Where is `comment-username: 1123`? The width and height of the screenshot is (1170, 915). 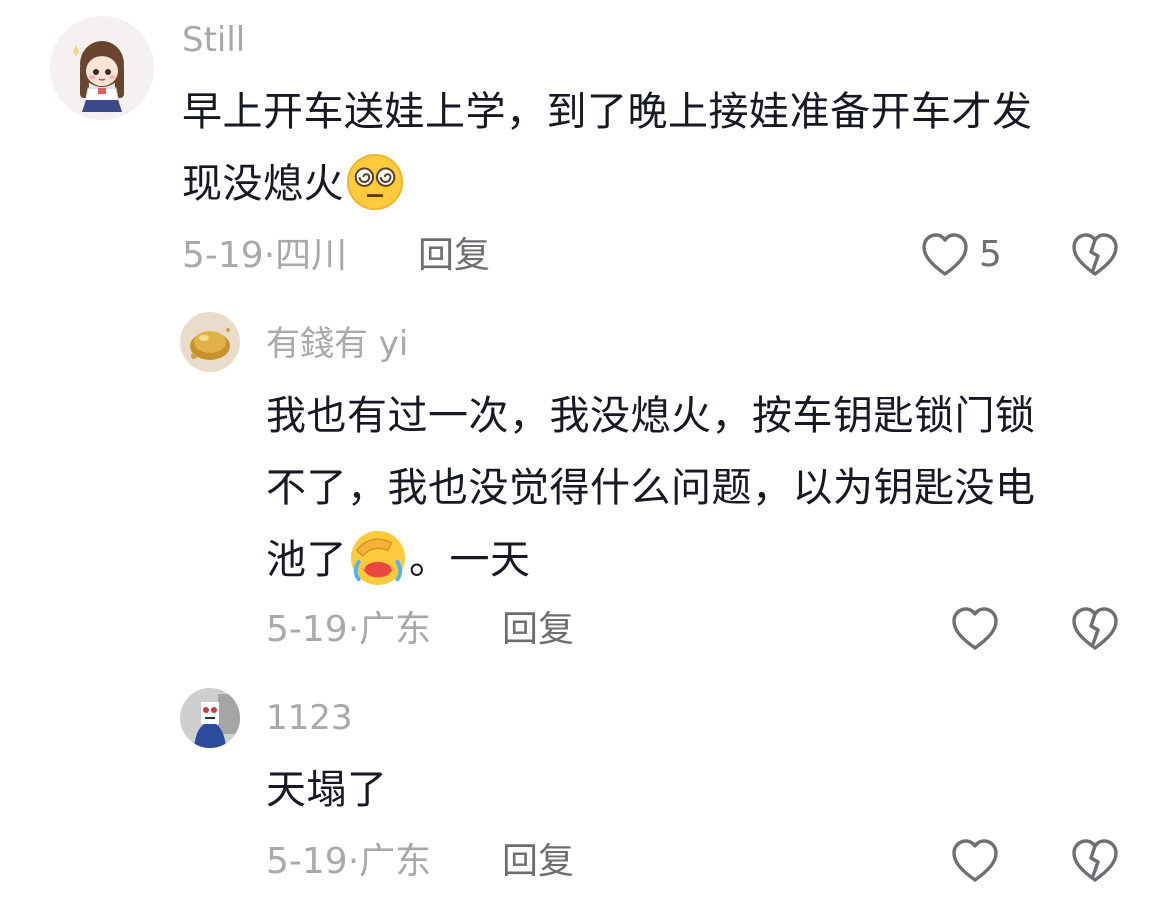
comment-username: 1123 is located at coordinates (309, 718).